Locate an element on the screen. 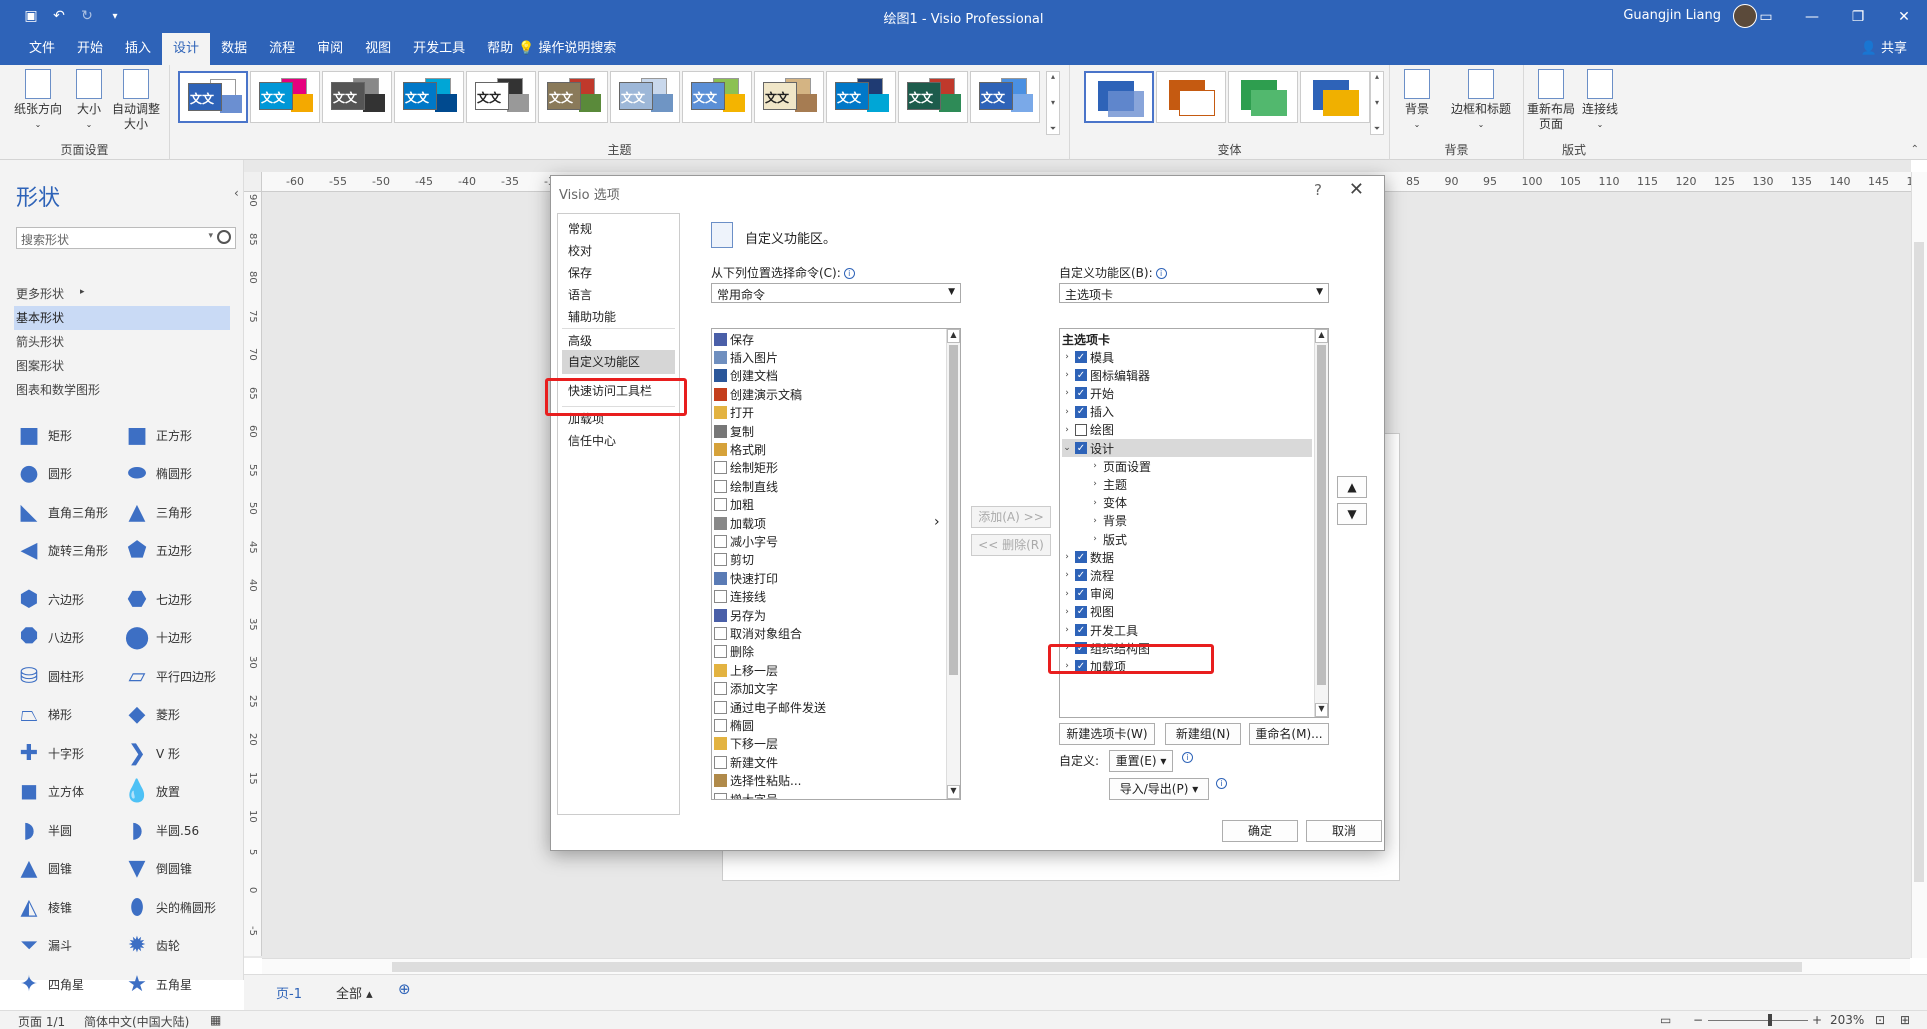 The image size is (1927, 1029). themes-gallery-scroll: ▴ ▾ ⏷ is located at coordinates (1053, 103).